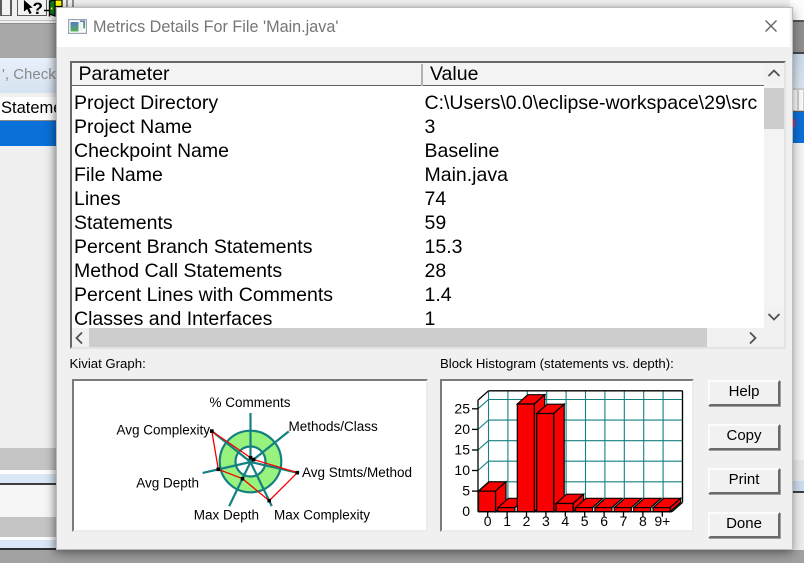 The width and height of the screenshot is (804, 563). Describe the element at coordinates (226, 515) in the screenshot. I see `svg-text: Max Depth` at that location.